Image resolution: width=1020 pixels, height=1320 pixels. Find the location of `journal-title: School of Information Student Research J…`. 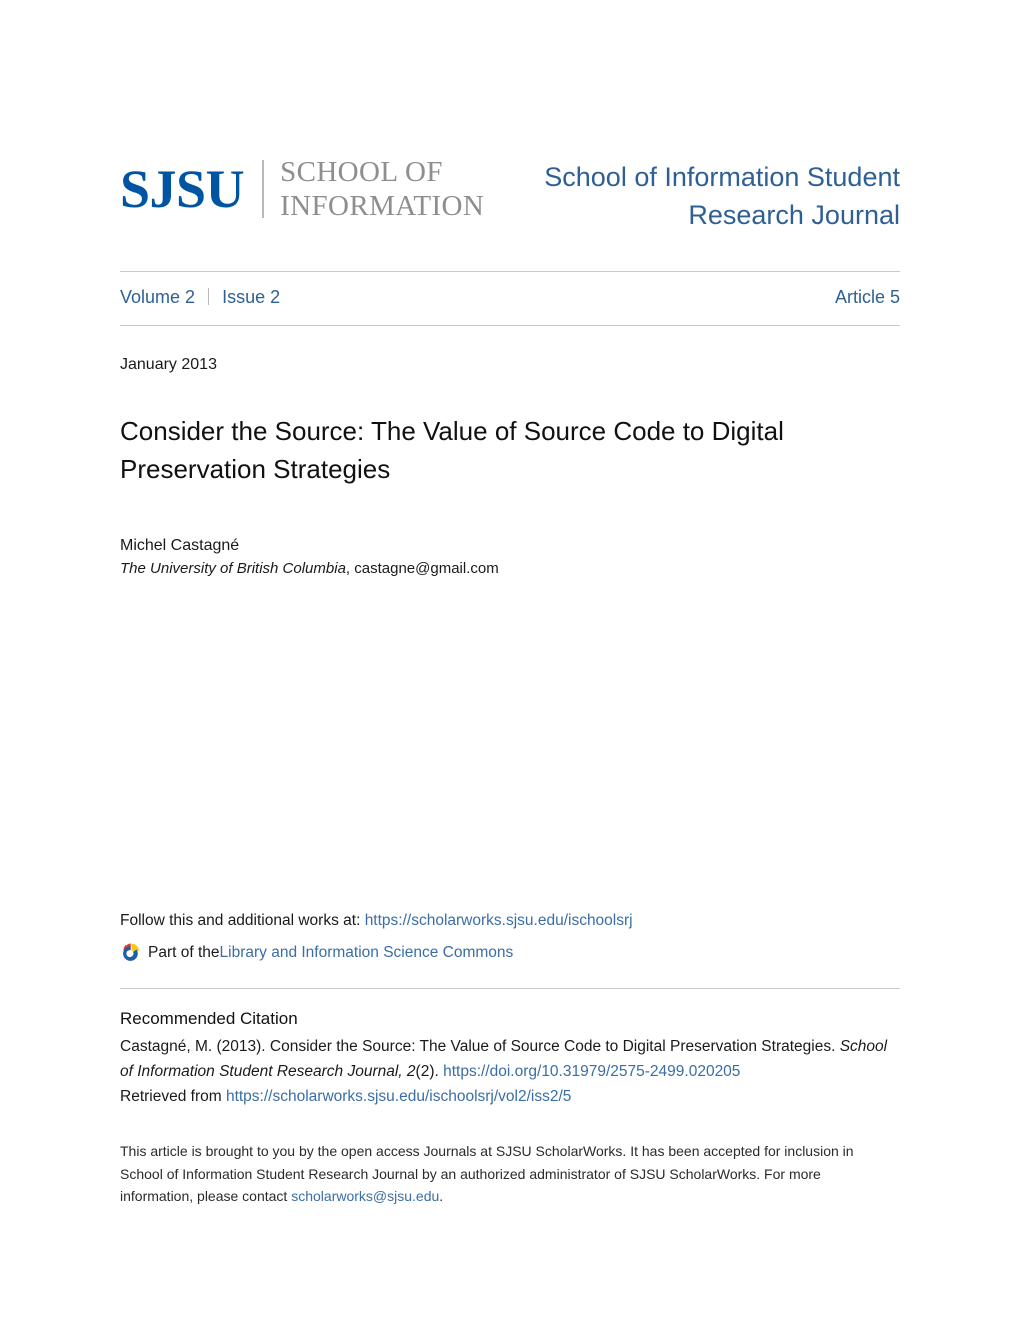

journal-title: School of Information Student Research J… is located at coordinates (722, 196).